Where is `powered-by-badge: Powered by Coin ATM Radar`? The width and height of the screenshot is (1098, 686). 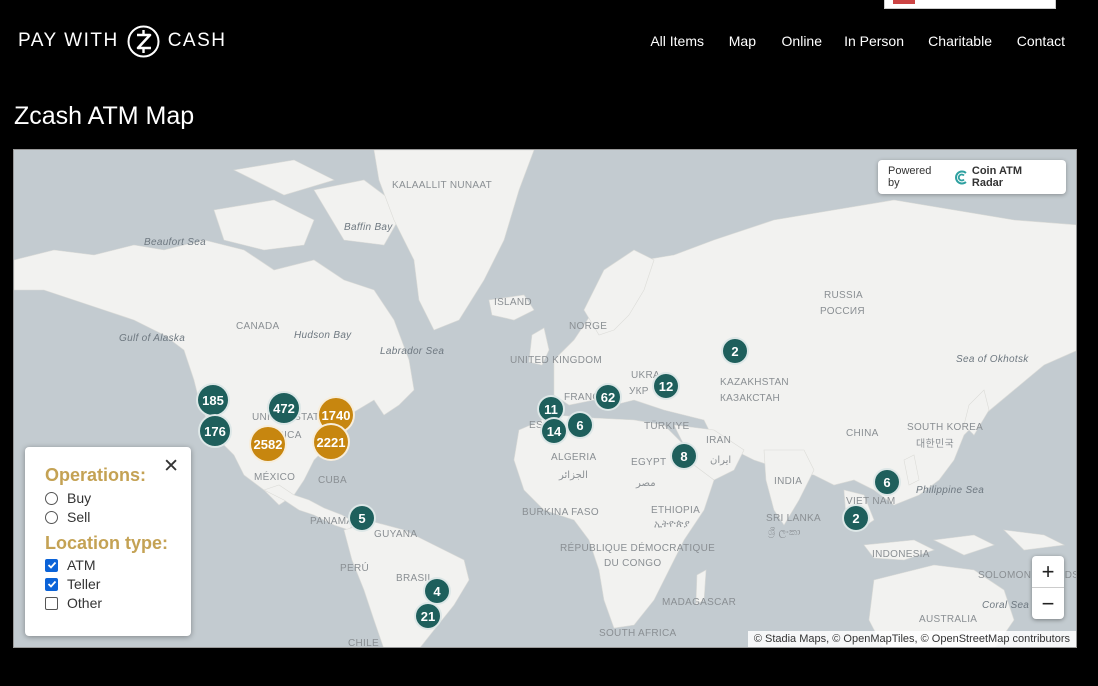
powered-by-badge: Powered by Coin ATM Radar is located at coordinates (972, 177).